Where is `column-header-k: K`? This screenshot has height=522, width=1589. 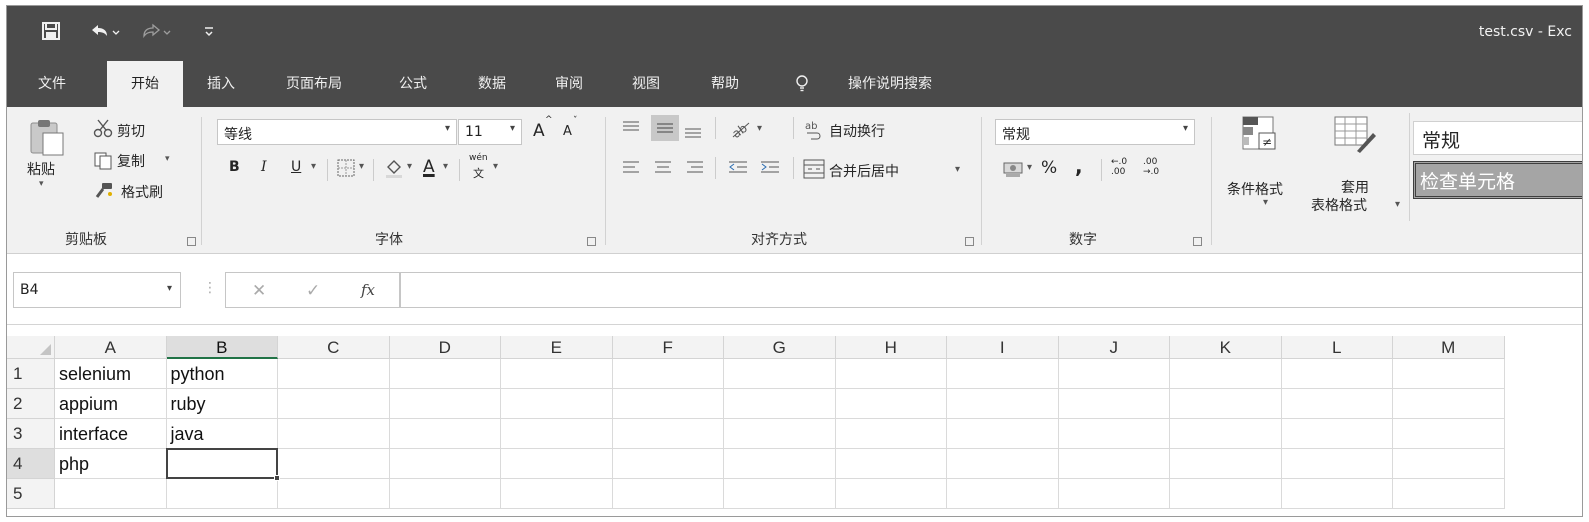 column-header-k: K is located at coordinates (1226, 347).